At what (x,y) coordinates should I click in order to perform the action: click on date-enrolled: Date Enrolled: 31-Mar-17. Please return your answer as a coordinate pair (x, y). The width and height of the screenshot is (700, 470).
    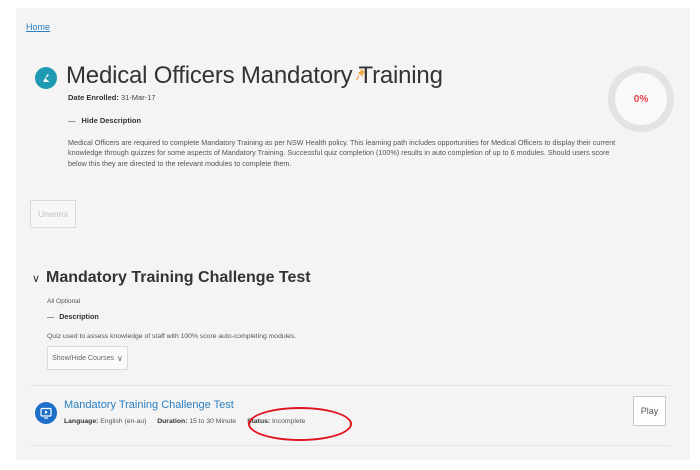
    Looking at the image, I should click on (112, 97).